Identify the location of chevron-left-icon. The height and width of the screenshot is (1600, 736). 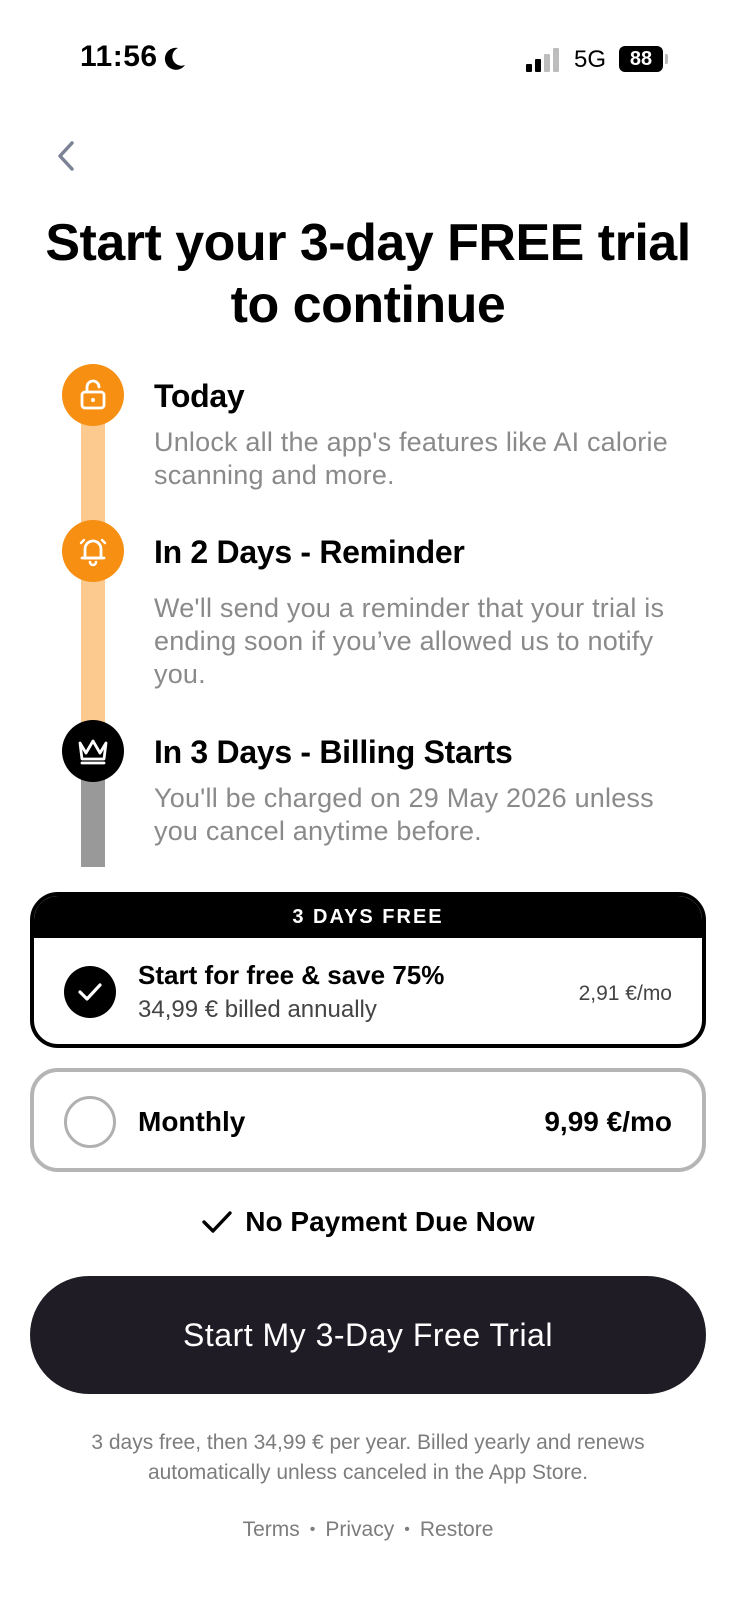
(66, 156).